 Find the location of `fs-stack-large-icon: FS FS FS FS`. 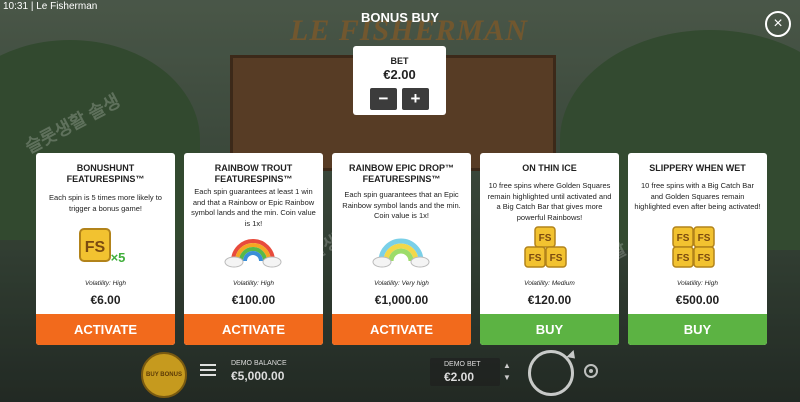

fs-stack-large-icon: FS FS FS FS is located at coordinates (697, 248).